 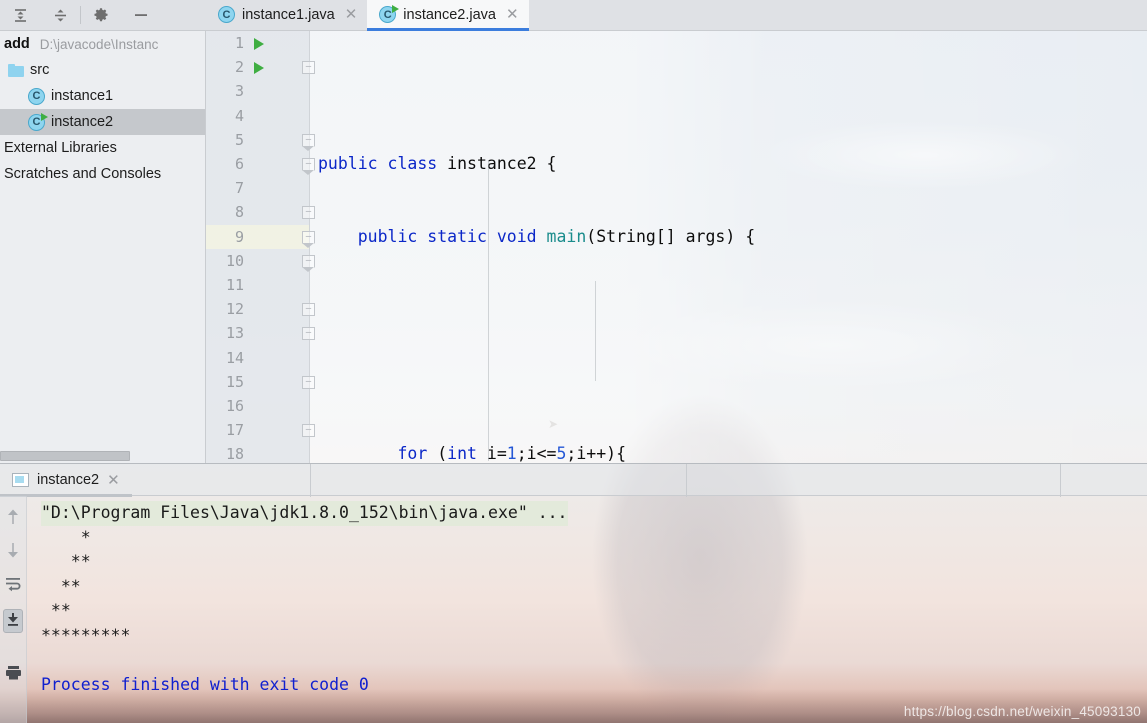 What do you see at coordinates (1022, 711) in the screenshot?
I see `watermark-text: https://blog.csdn.net/weixin_45093130` at bounding box center [1022, 711].